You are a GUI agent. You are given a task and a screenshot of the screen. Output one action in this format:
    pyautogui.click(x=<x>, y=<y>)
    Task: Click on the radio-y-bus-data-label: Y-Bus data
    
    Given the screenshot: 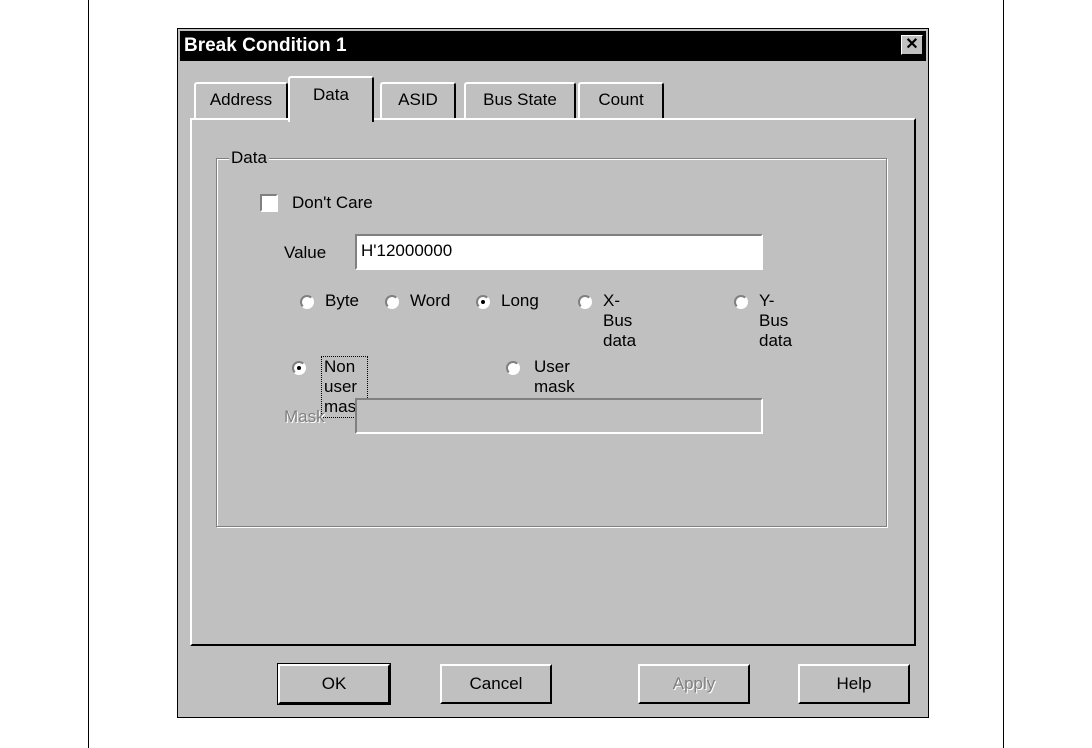 What is the action you would take?
    pyautogui.click(x=775, y=321)
    